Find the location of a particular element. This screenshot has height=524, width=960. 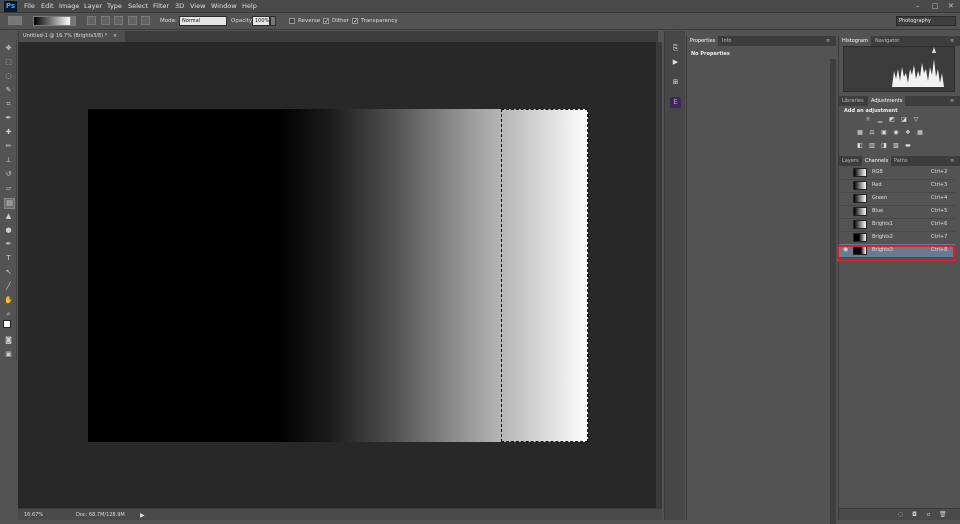

new-channel-icon: ▫ is located at coordinates (928, 514).